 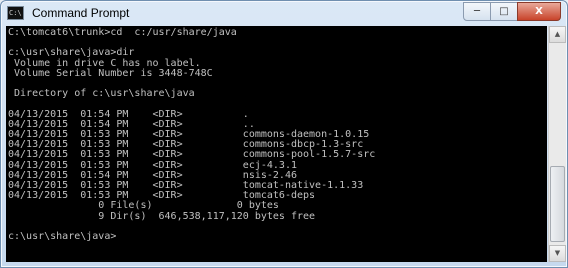 What do you see at coordinates (557, 34) in the screenshot?
I see `scroll-up-arrow-icon: ▲` at bounding box center [557, 34].